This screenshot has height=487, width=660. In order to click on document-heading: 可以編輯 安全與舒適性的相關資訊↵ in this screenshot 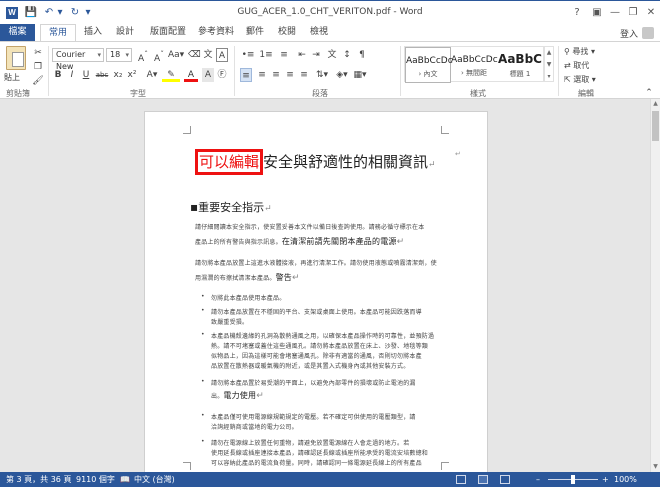, I will do `click(315, 162)`.